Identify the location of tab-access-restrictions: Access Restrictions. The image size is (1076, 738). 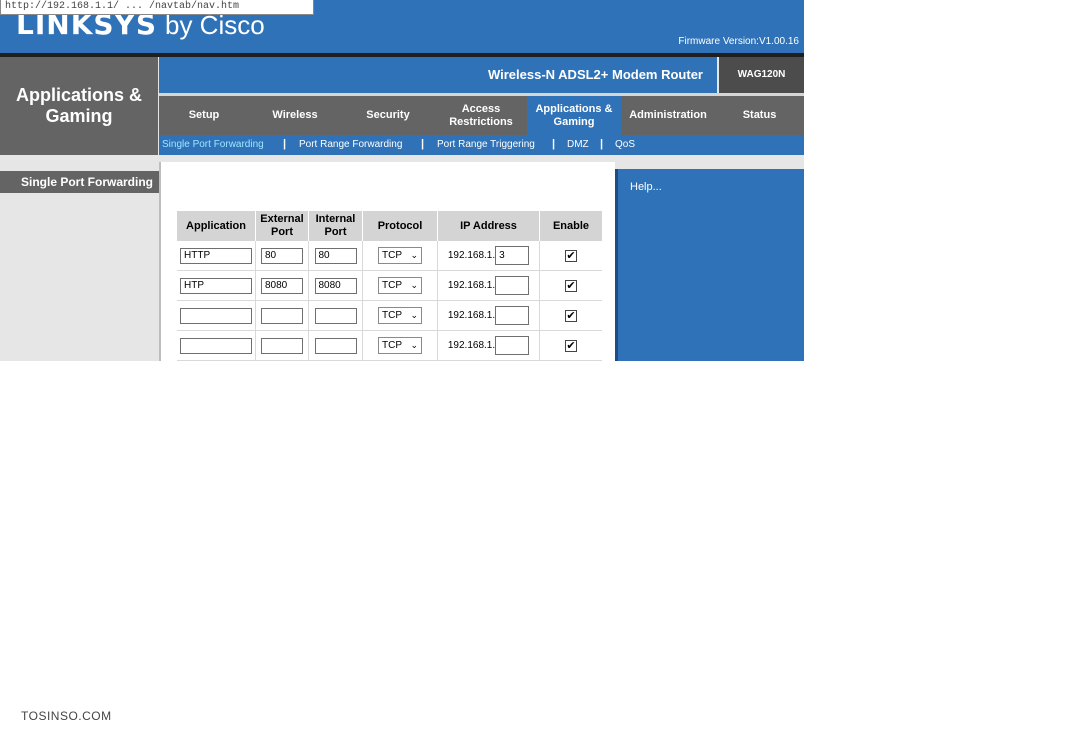
(481, 115).